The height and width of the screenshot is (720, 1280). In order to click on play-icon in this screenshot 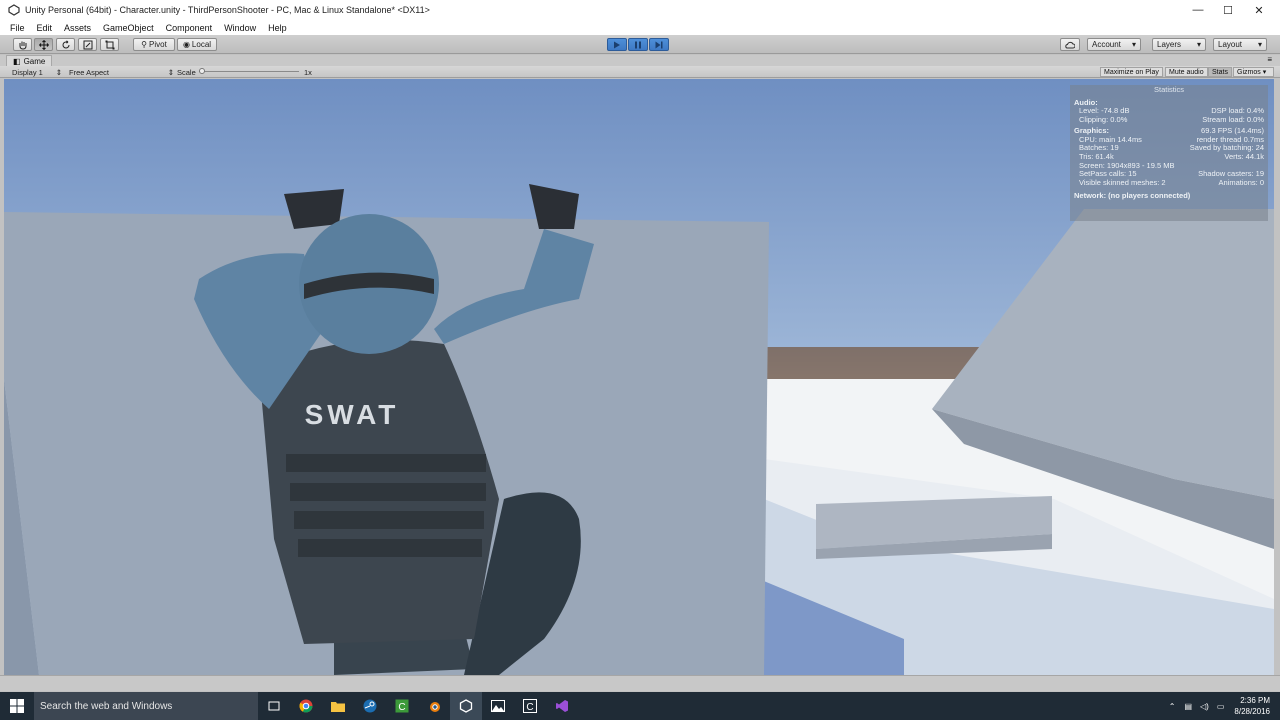, I will do `click(617, 44)`.